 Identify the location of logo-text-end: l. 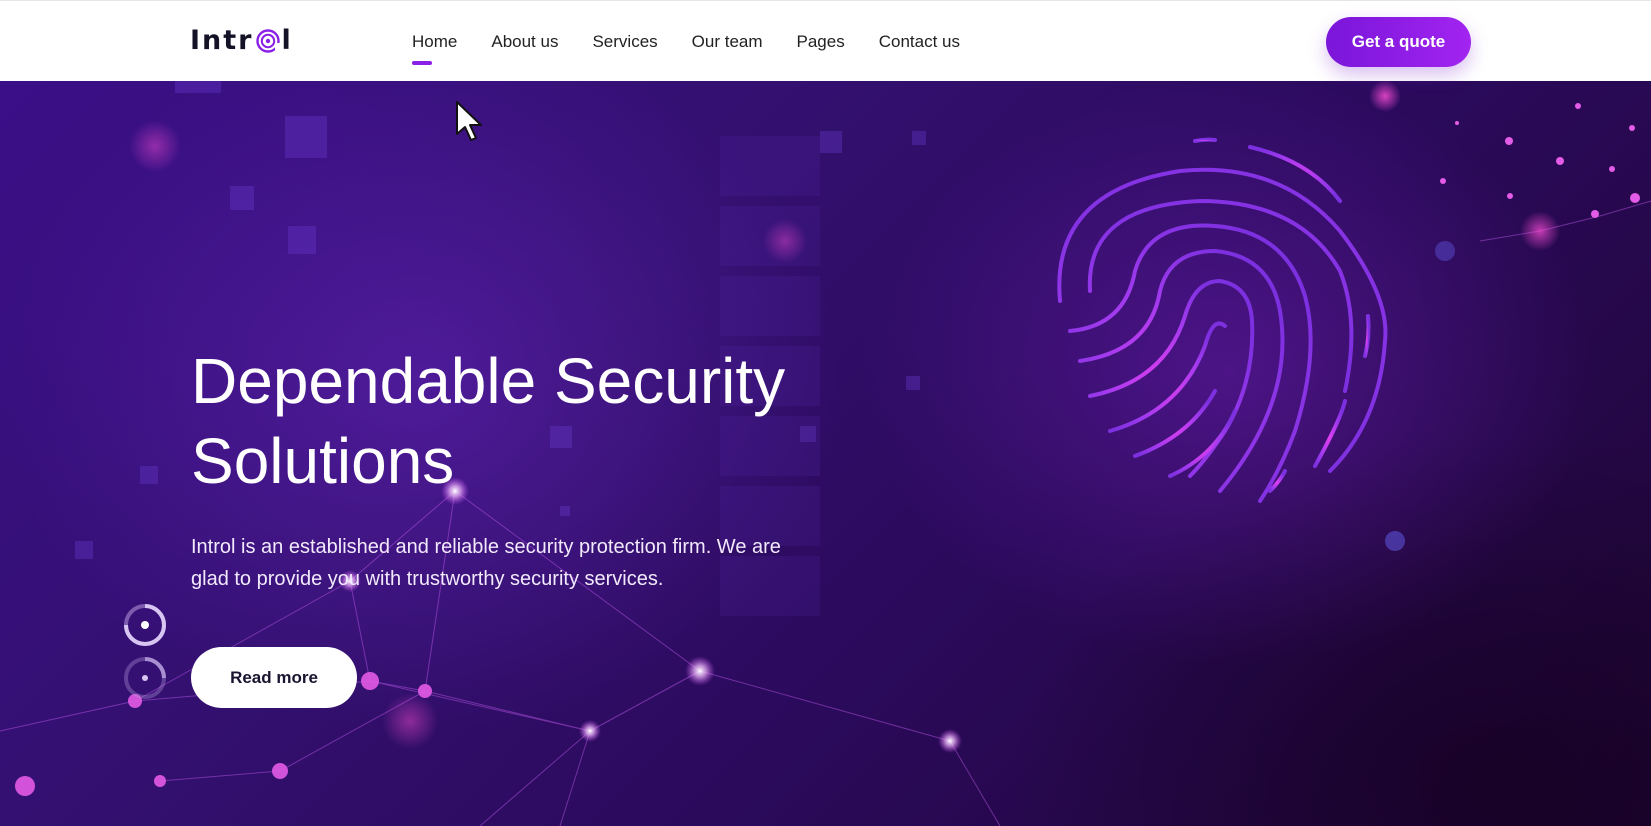
(287, 40).